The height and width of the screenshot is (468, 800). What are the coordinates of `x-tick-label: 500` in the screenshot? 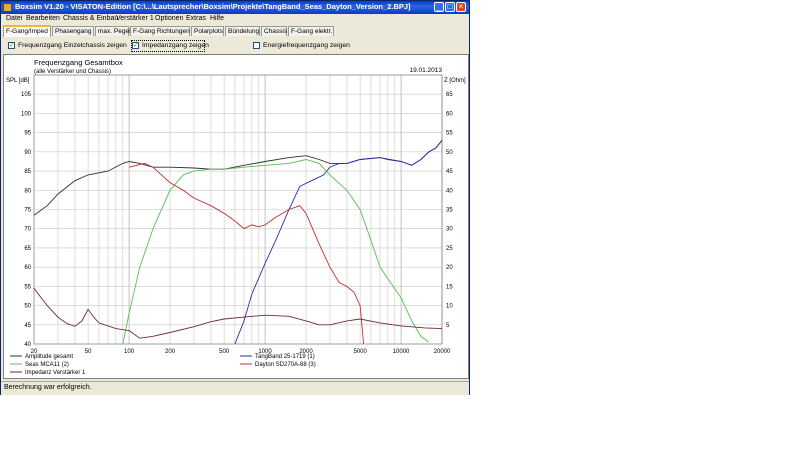 It's located at (224, 352).